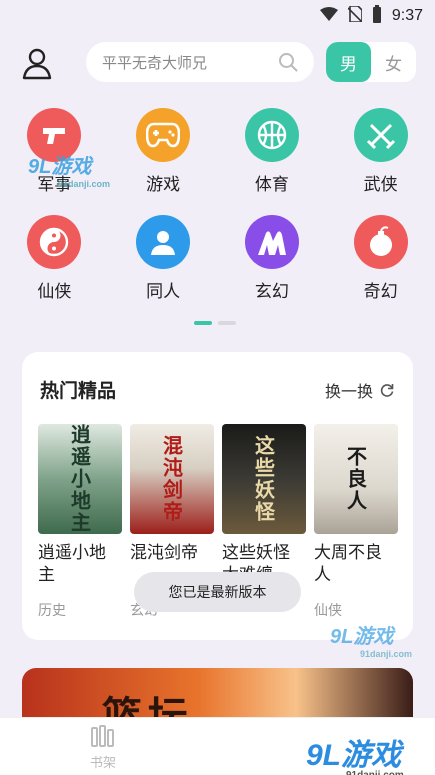  Describe the element at coordinates (80, 479) in the screenshot. I see `book-cover: 逍遥小地主` at that location.